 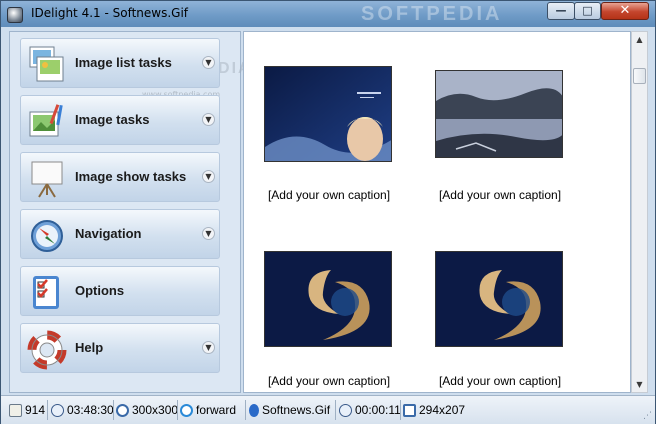 I want to click on maximize-button: □, so click(x=587, y=11).